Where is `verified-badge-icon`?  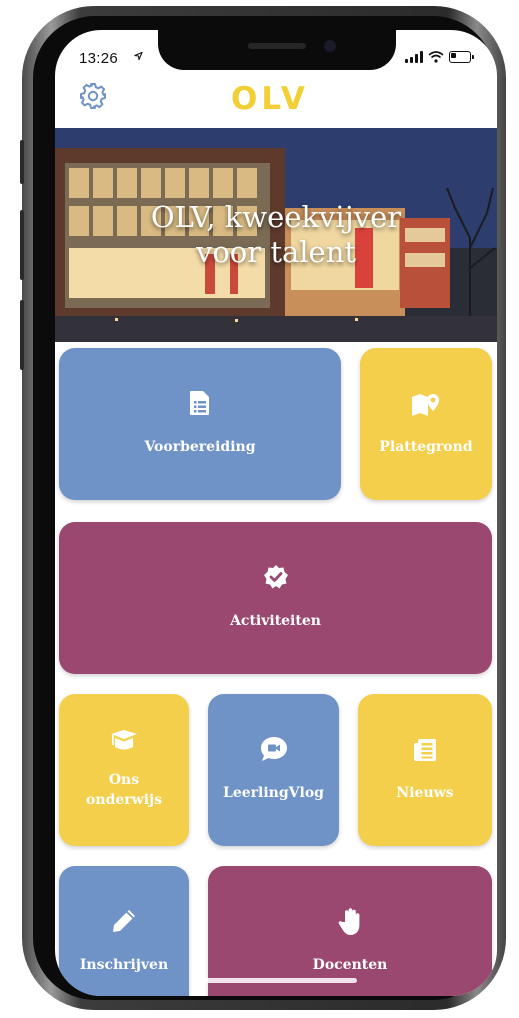
verified-badge-icon is located at coordinates (275, 577).